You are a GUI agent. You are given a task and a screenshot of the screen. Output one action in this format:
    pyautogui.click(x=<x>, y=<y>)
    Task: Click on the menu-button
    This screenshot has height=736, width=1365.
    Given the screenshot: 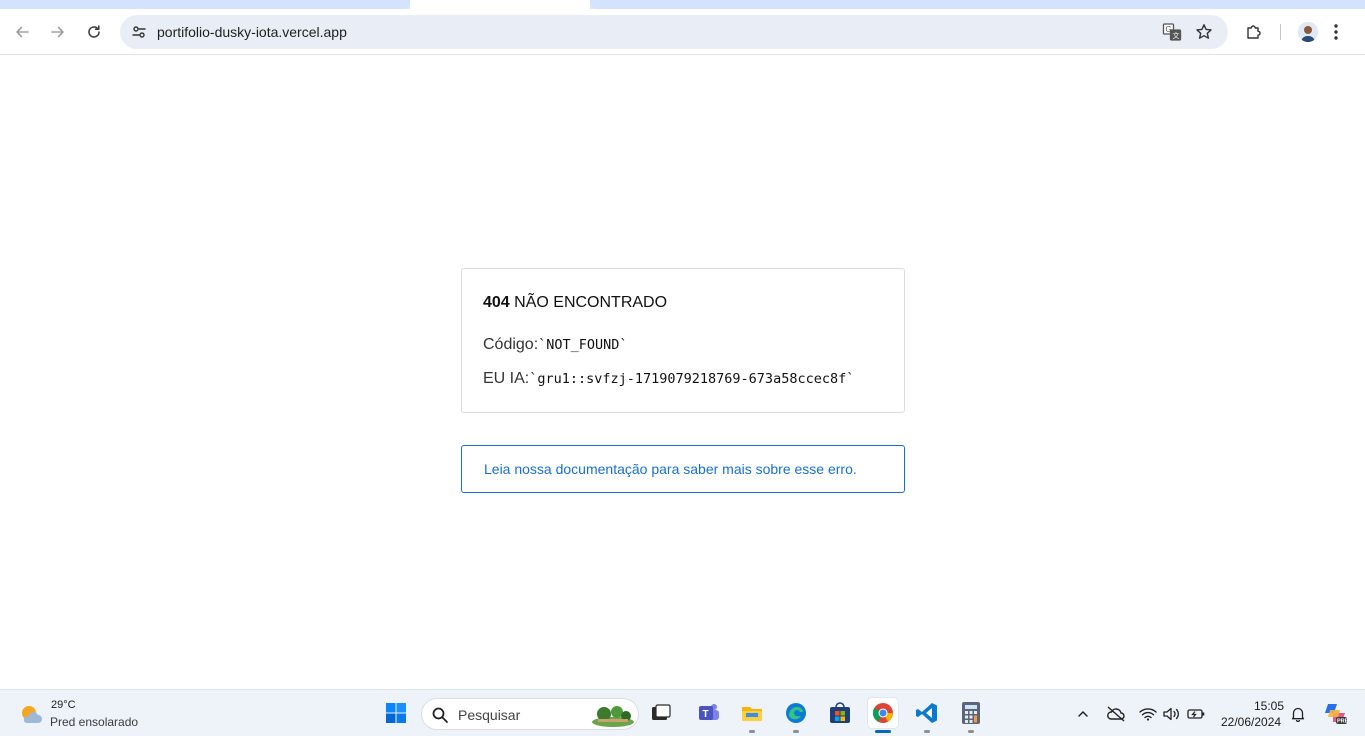 What is the action you would take?
    pyautogui.click(x=1336, y=32)
    